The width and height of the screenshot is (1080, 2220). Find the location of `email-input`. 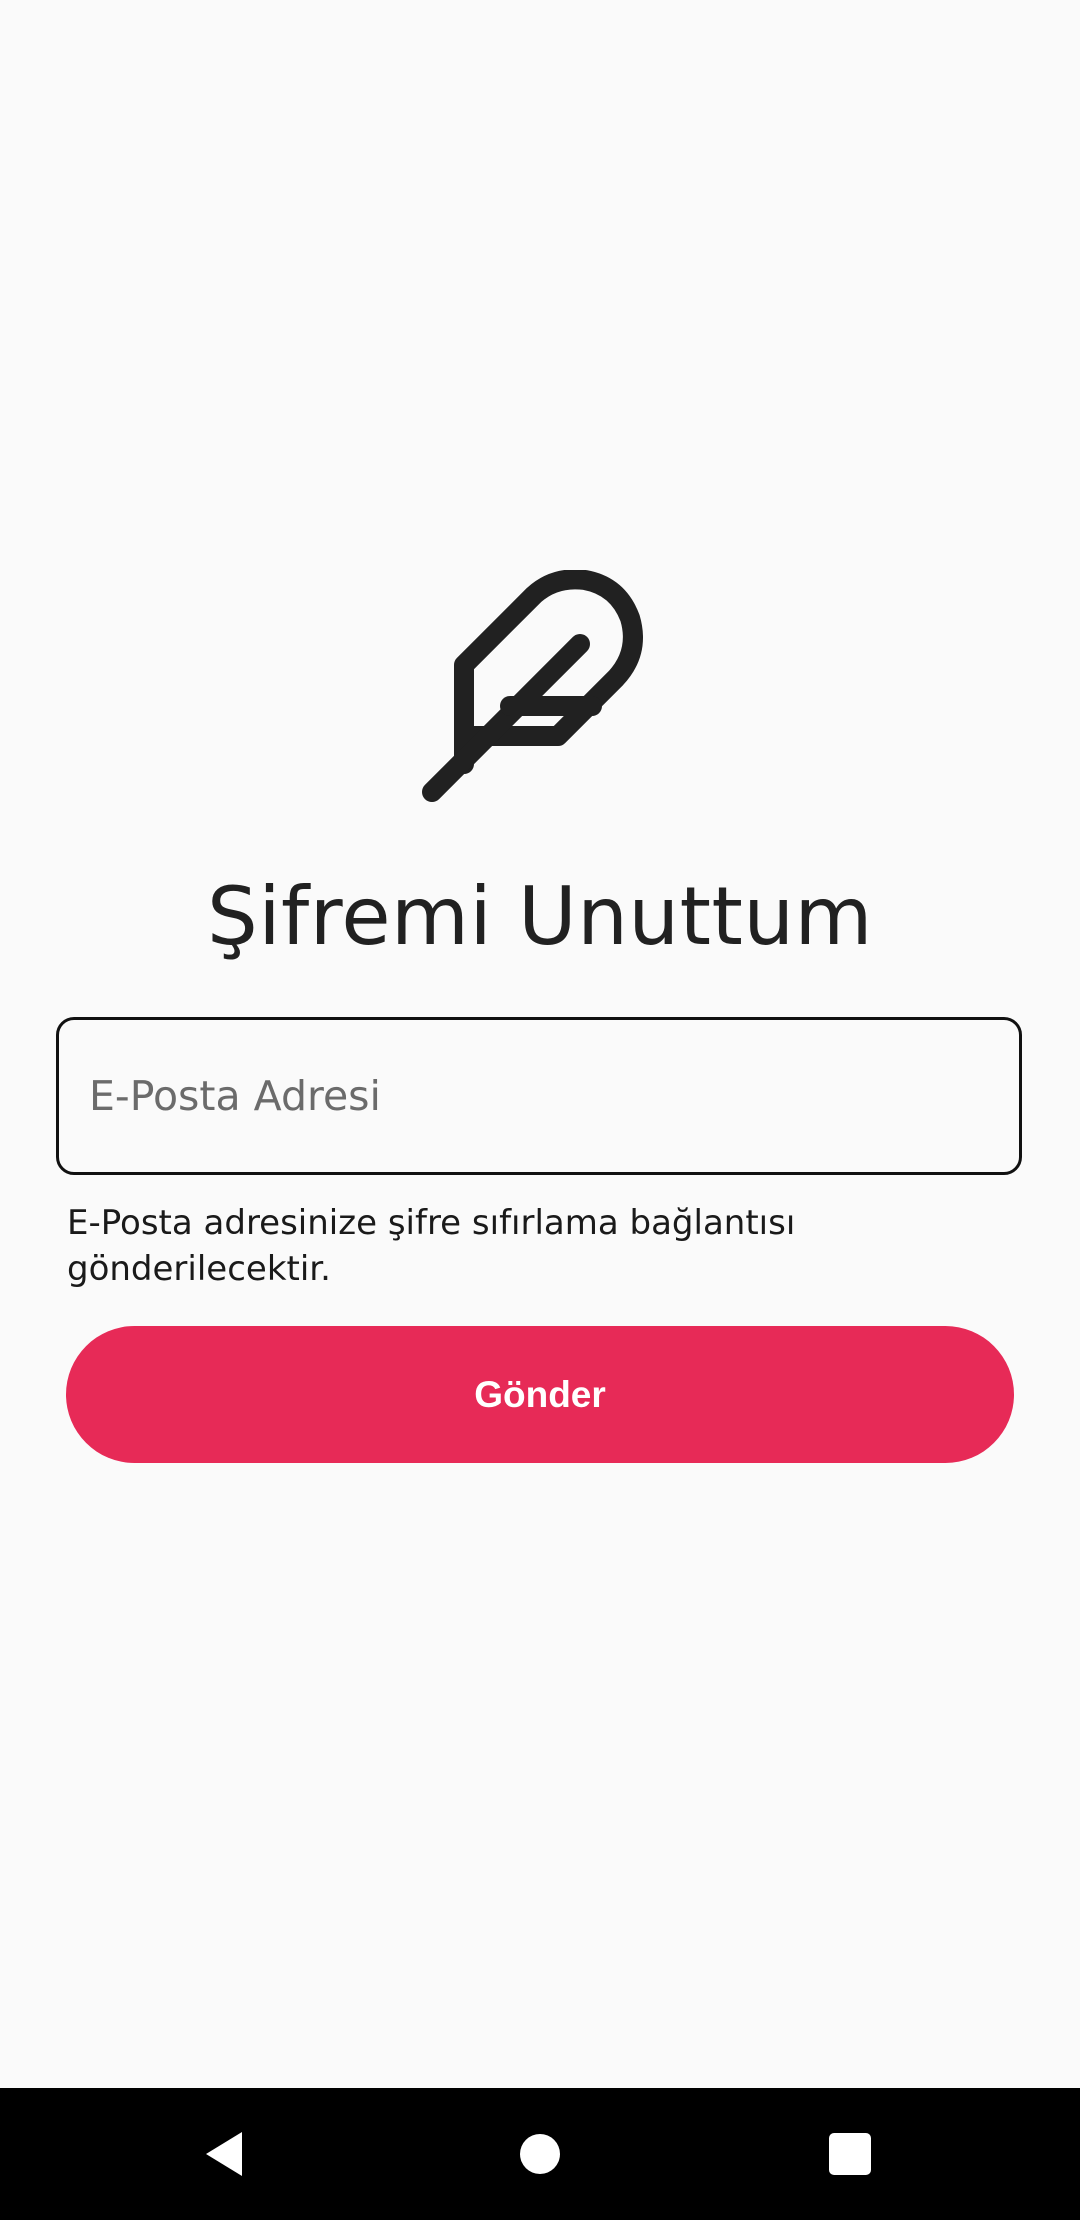

email-input is located at coordinates (539, 1096).